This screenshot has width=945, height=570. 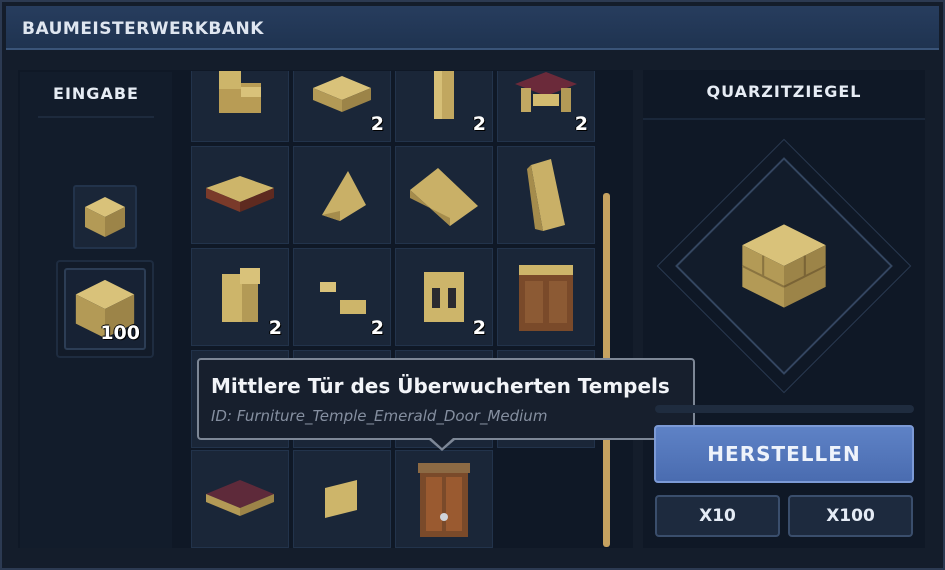 I want to click on roof-steep-icon, so click(x=546, y=195).